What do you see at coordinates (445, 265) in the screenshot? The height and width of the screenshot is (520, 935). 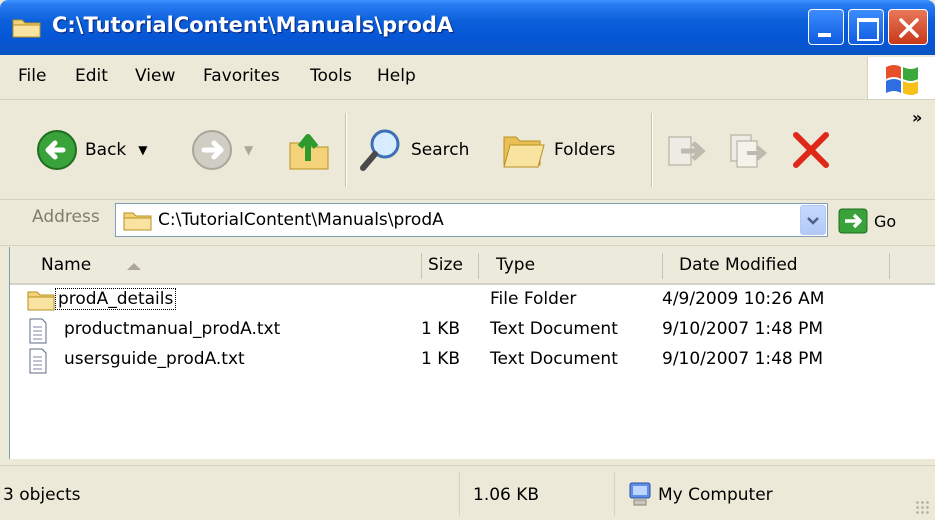 I see `column-header-size: Size` at bounding box center [445, 265].